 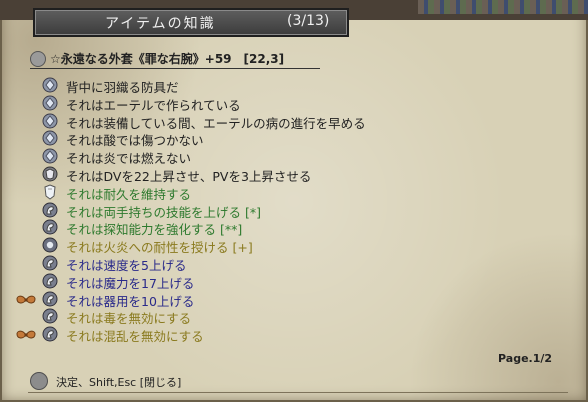 What do you see at coordinates (220, 263) in the screenshot?
I see `property-row: それは速度を5上げる` at bounding box center [220, 263].